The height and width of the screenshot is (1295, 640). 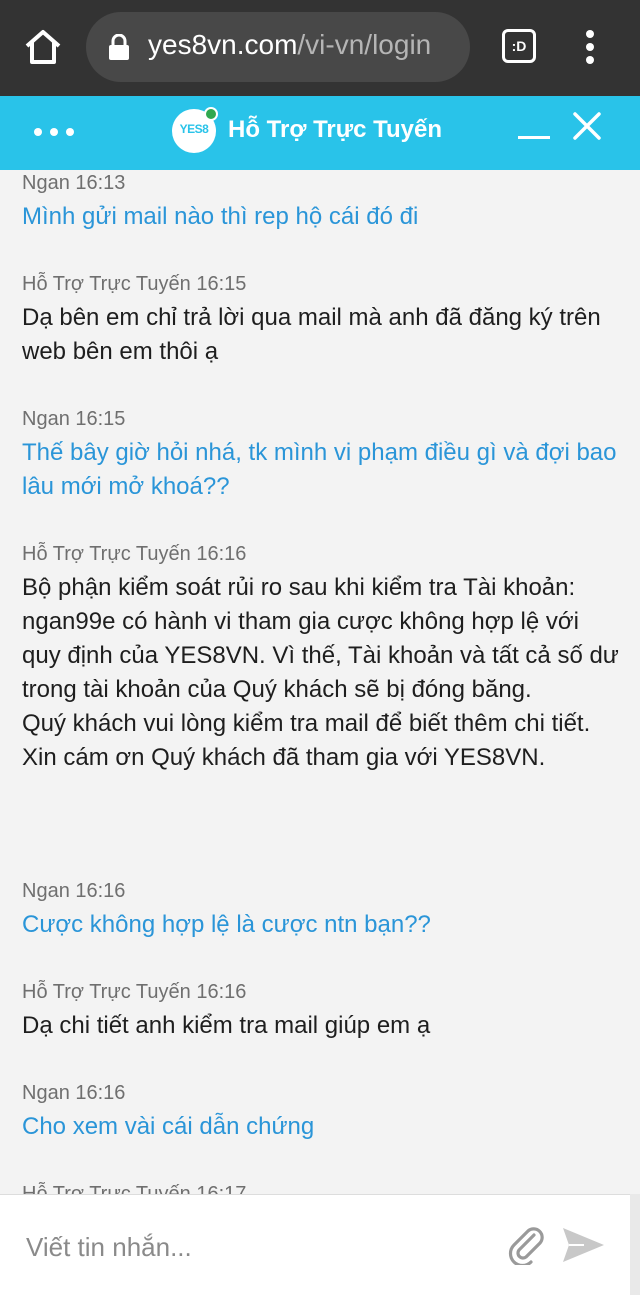 What do you see at coordinates (119, 46) in the screenshot?
I see `lock-icon` at bounding box center [119, 46].